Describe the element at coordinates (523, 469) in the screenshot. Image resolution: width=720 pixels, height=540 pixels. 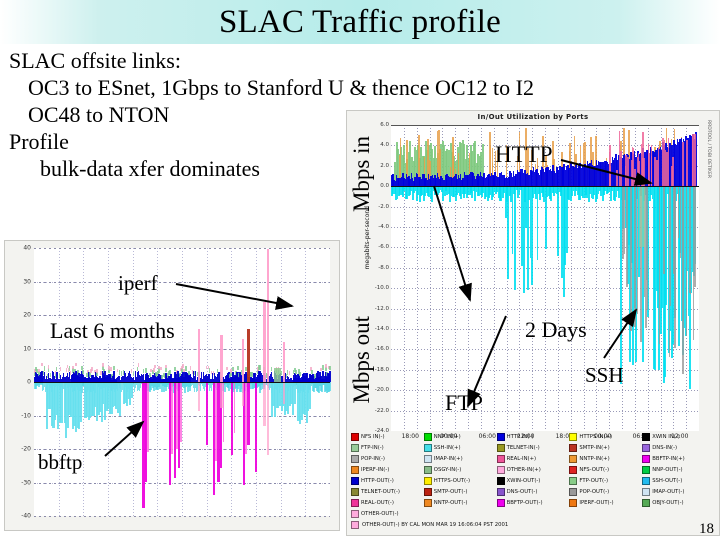
I see `legend-label: OTHER-IN(+)` at that location.